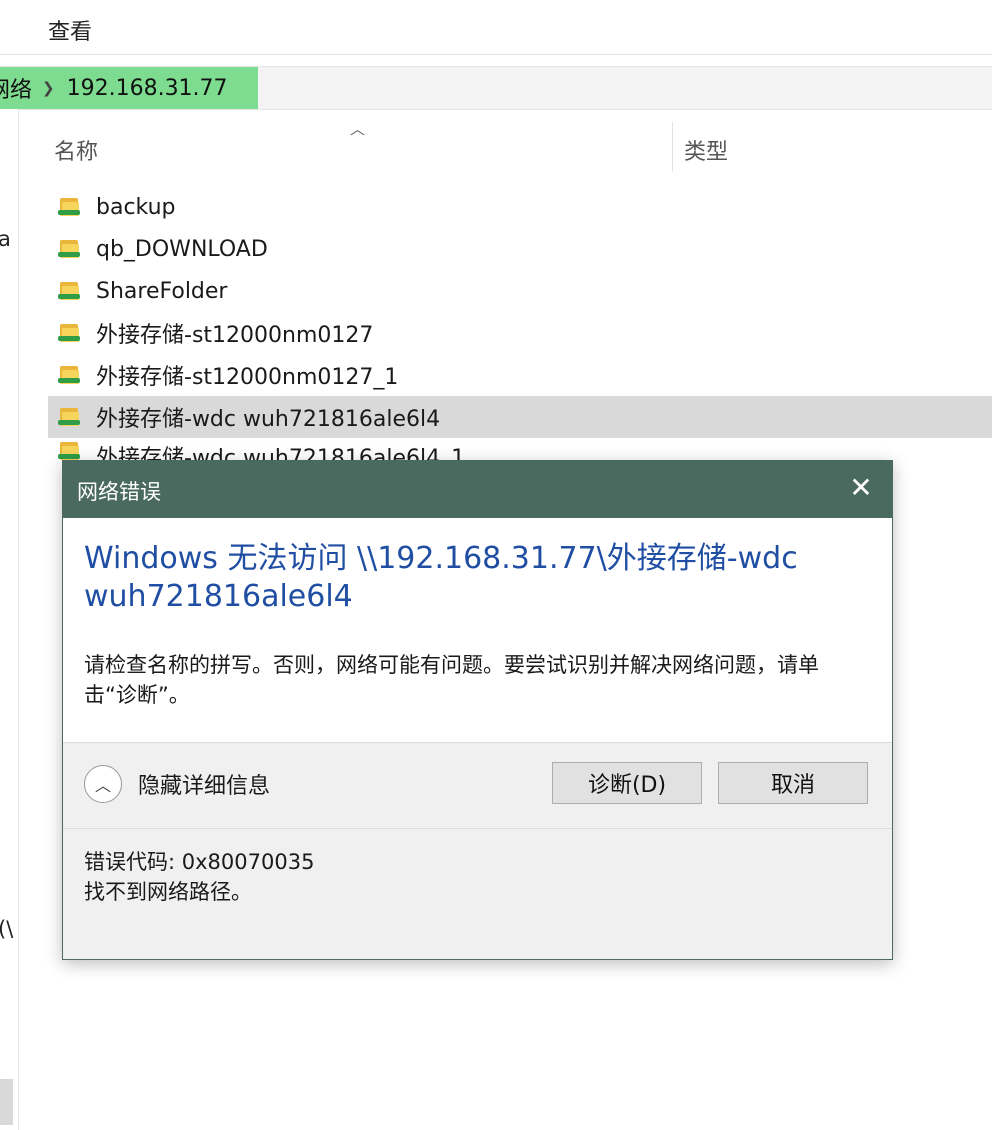 The height and width of the screenshot is (1130, 992). I want to click on ribbon: 查看, so click(496, 27).